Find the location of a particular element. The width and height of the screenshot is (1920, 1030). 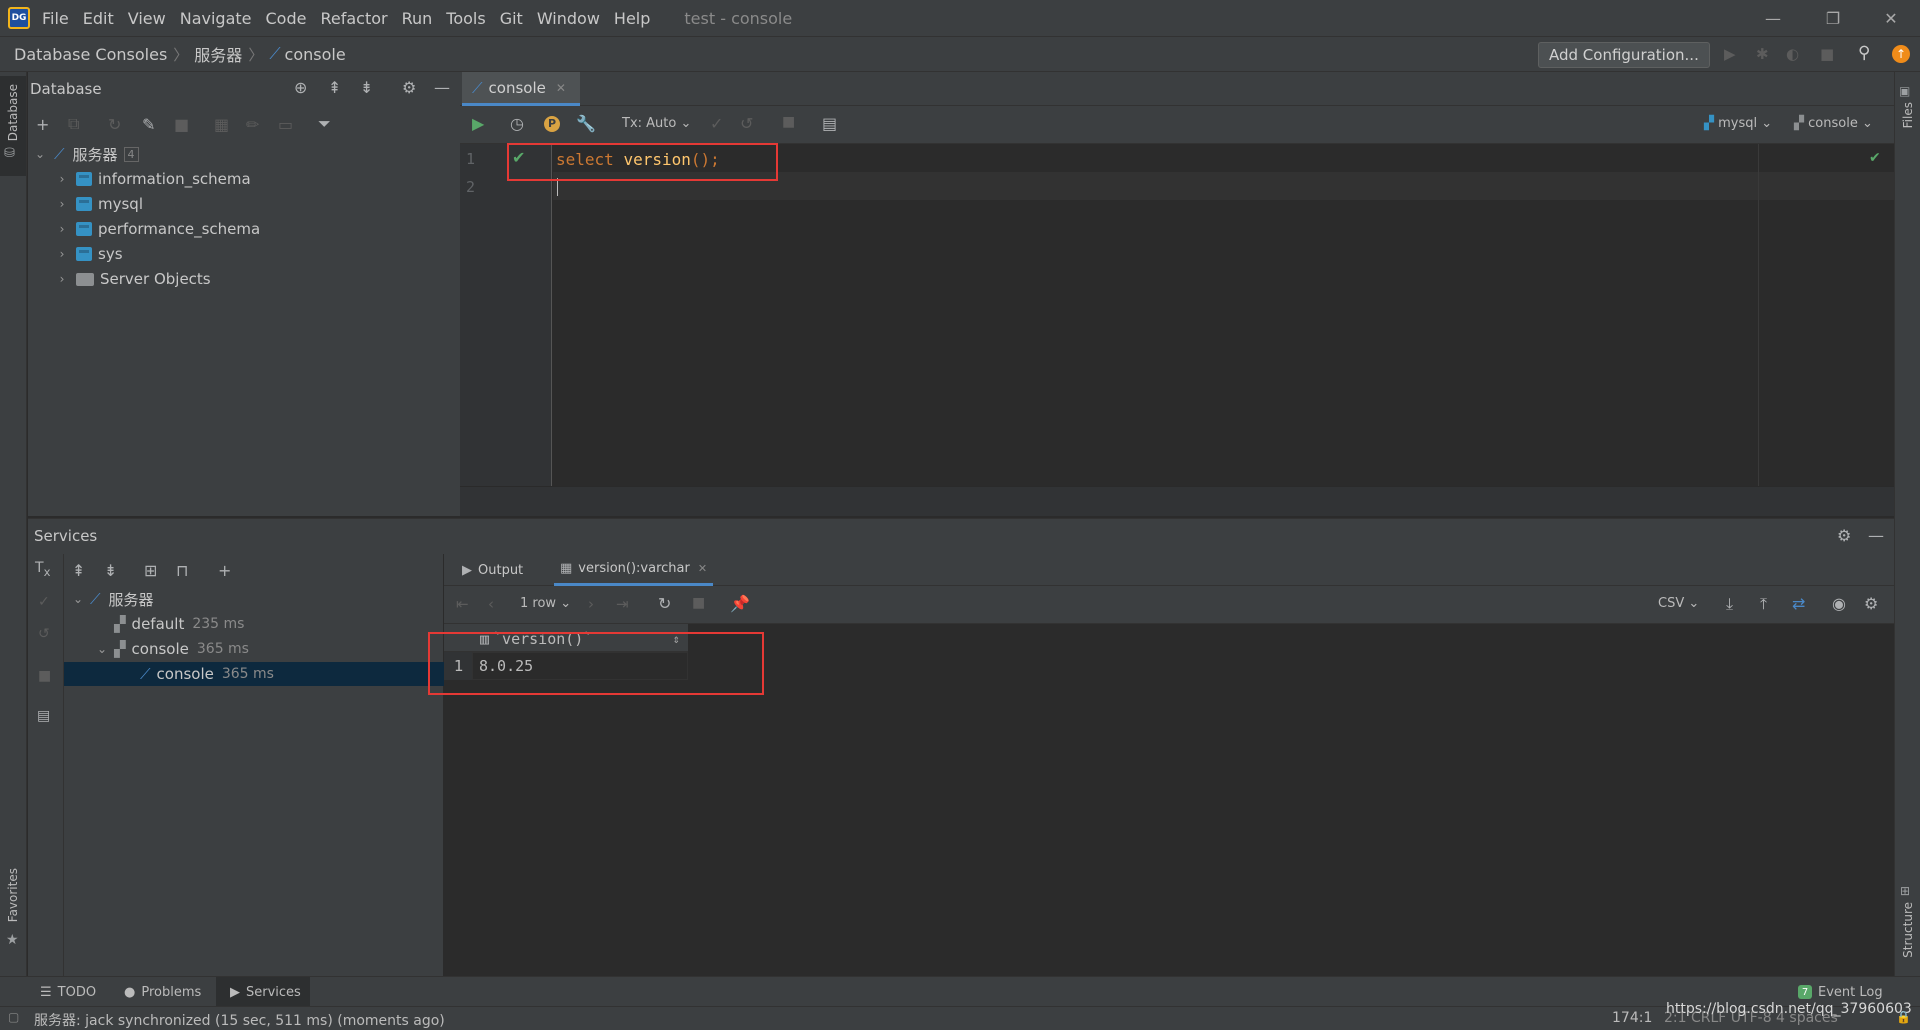

restore-icon: ❐ is located at coordinates (1833, 18).